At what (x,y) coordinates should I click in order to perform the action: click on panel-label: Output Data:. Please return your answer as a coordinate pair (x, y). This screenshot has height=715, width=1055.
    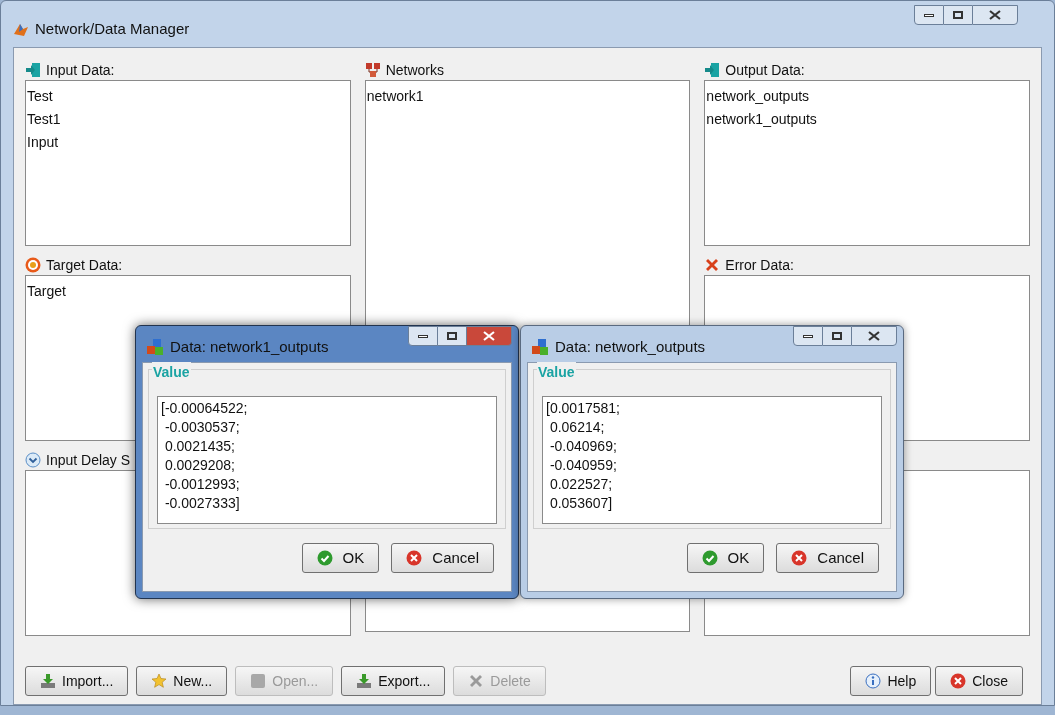
    Looking at the image, I should click on (765, 70).